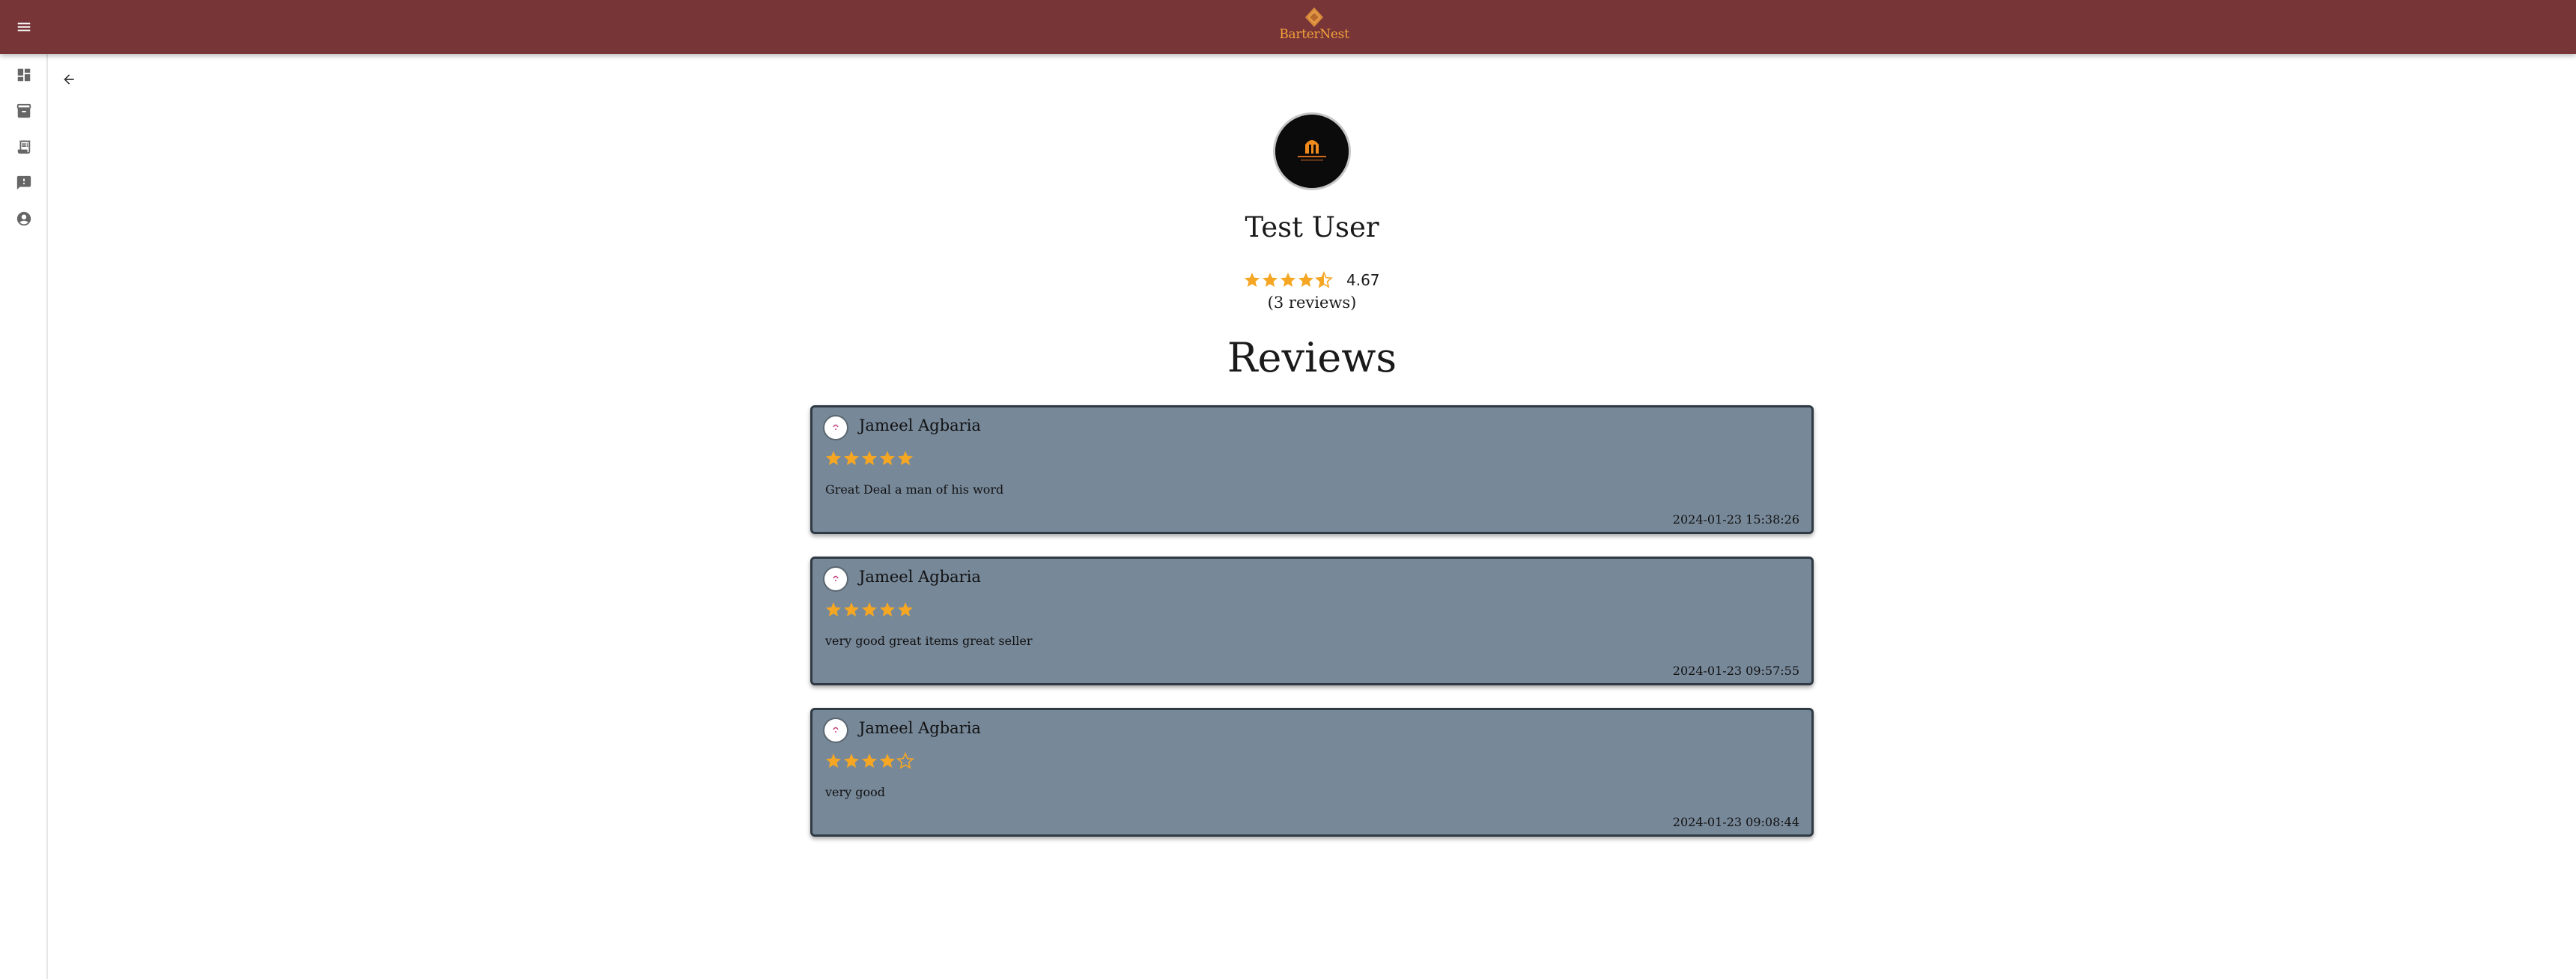 This screenshot has width=2576, height=979. I want to click on review-date: 2024-01-23 09:57:55, so click(1735, 671).